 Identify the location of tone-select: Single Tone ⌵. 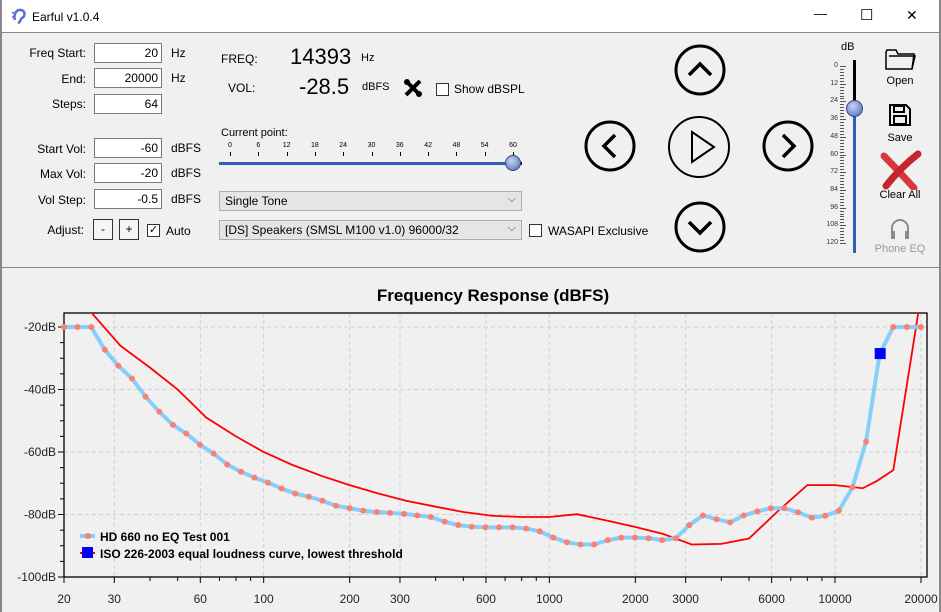
(370, 201).